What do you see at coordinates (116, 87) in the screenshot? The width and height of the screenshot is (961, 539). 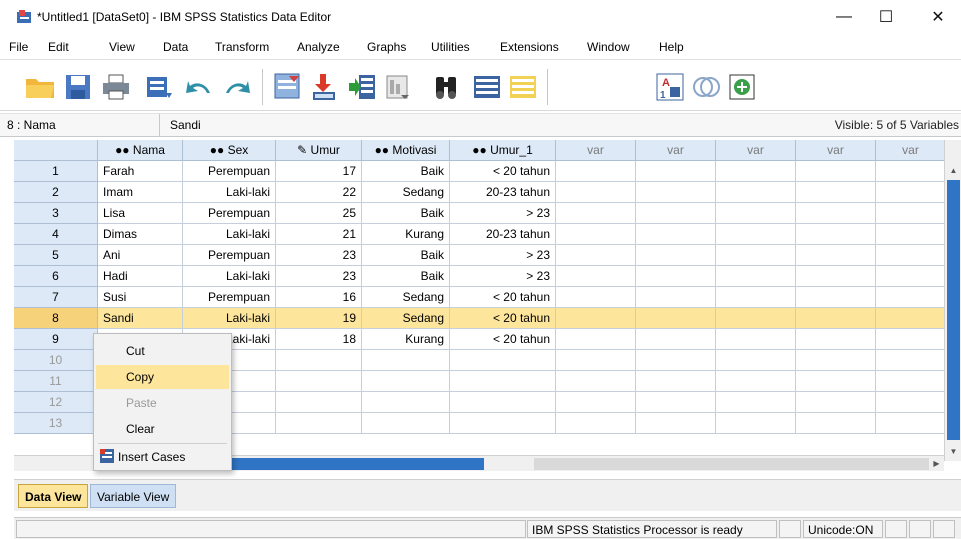 I see `print-icon` at bounding box center [116, 87].